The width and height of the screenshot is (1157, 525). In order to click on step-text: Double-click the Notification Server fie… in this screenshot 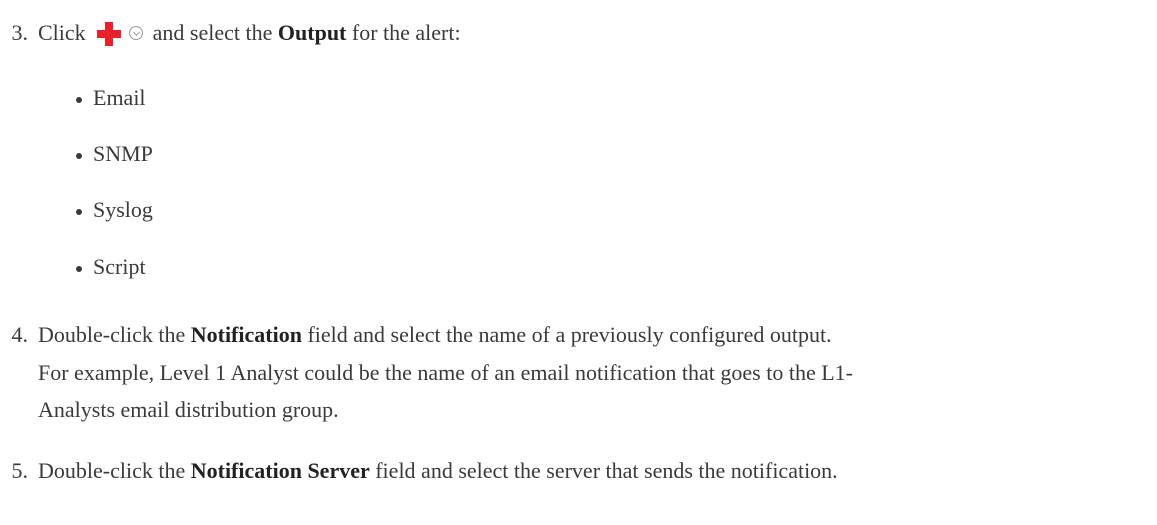, I will do `click(438, 470)`.